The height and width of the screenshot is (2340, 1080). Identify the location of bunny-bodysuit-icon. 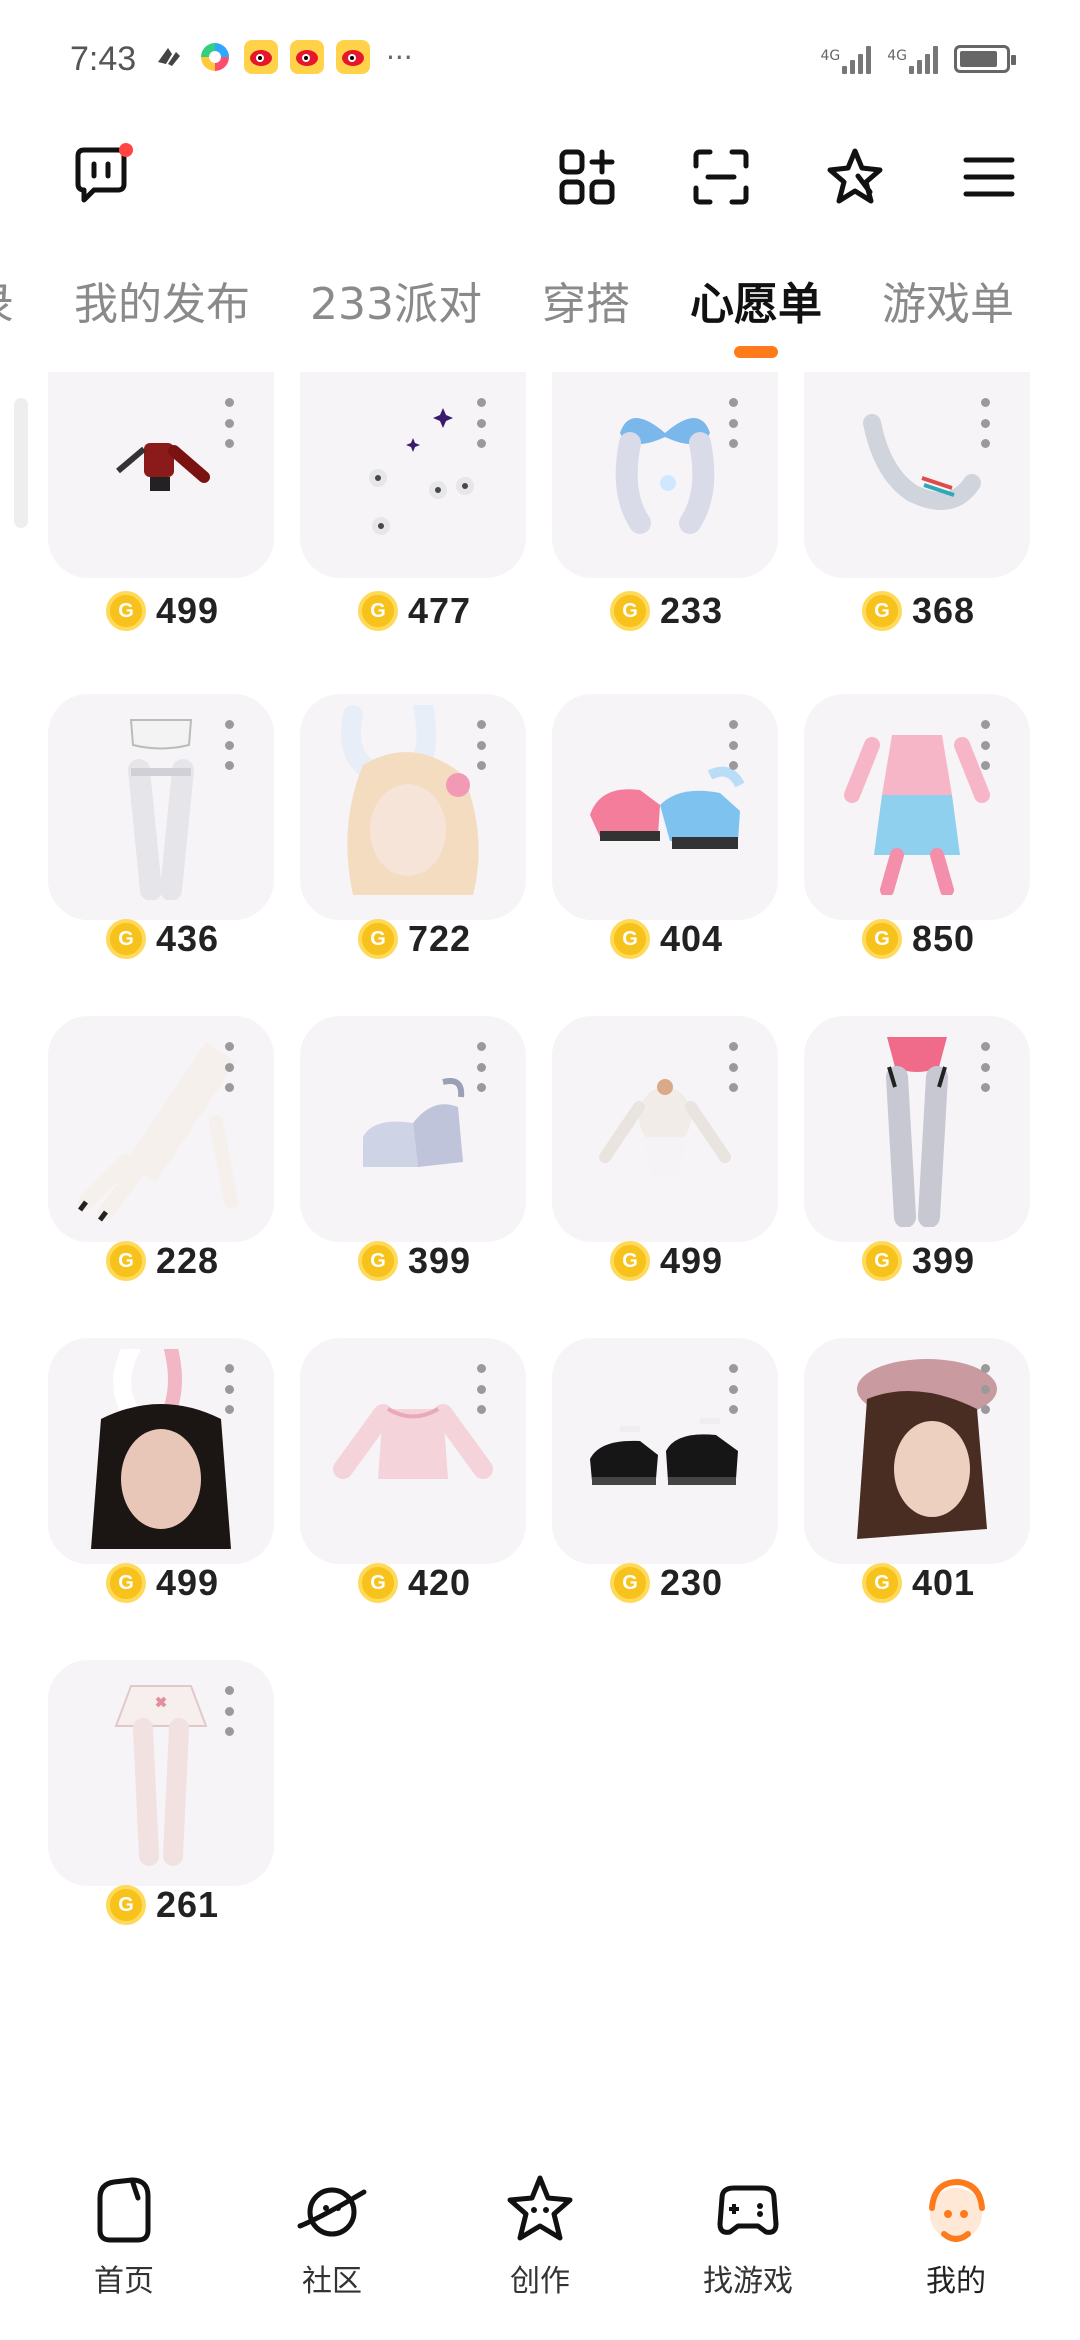
(665, 1129).